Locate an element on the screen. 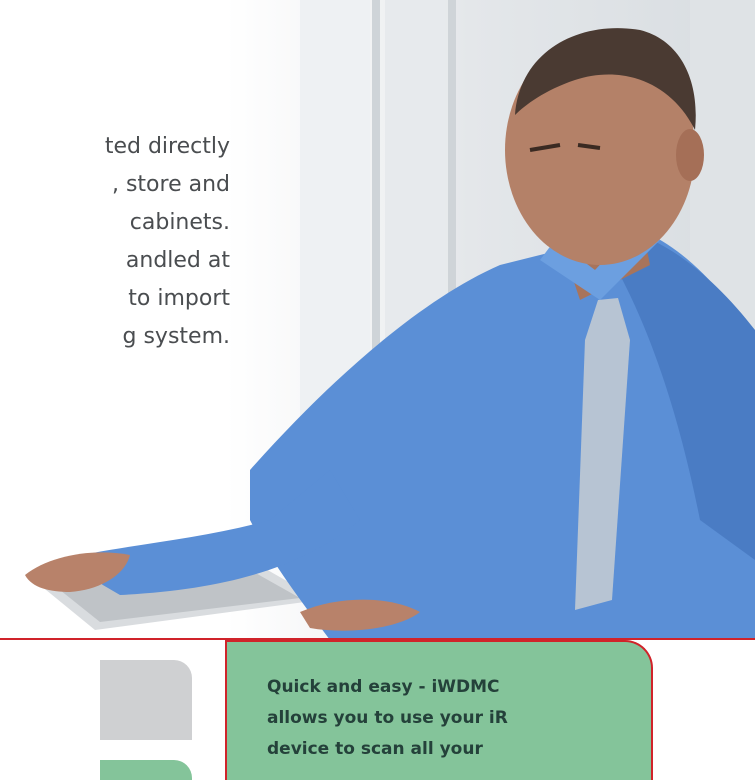 This screenshot has height=780, width=755. green-tab-decoration is located at coordinates (146, 770).